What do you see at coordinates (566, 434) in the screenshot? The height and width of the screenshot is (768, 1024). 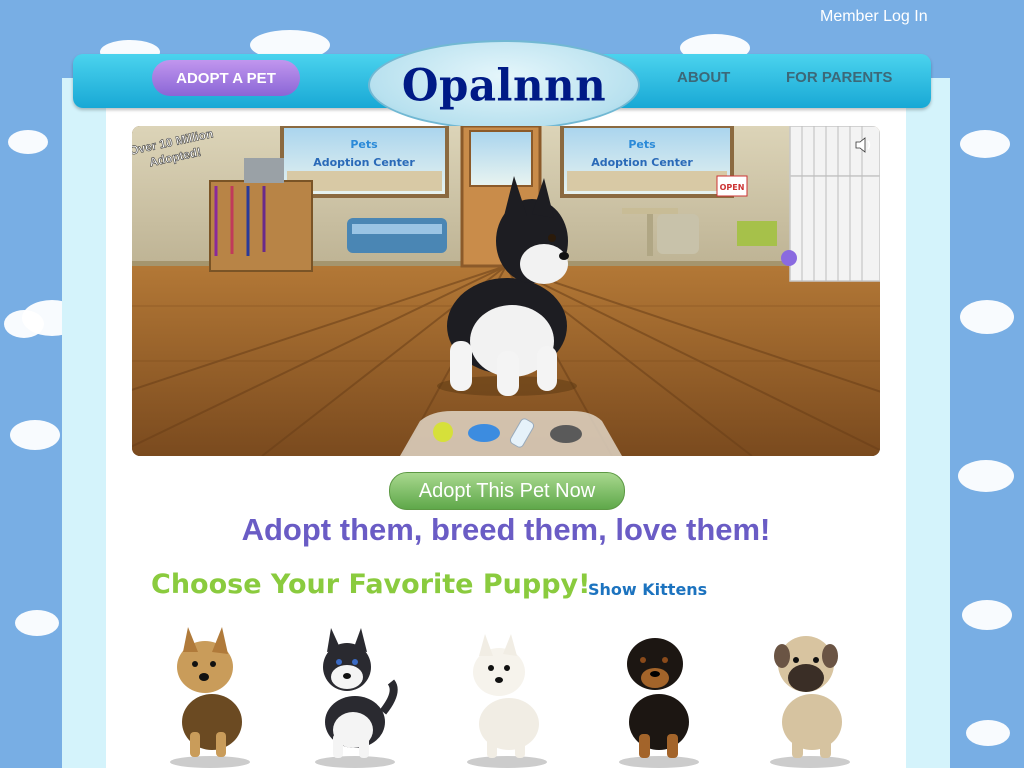 I see `food-bowl-icon` at bounding box center [566, 434].